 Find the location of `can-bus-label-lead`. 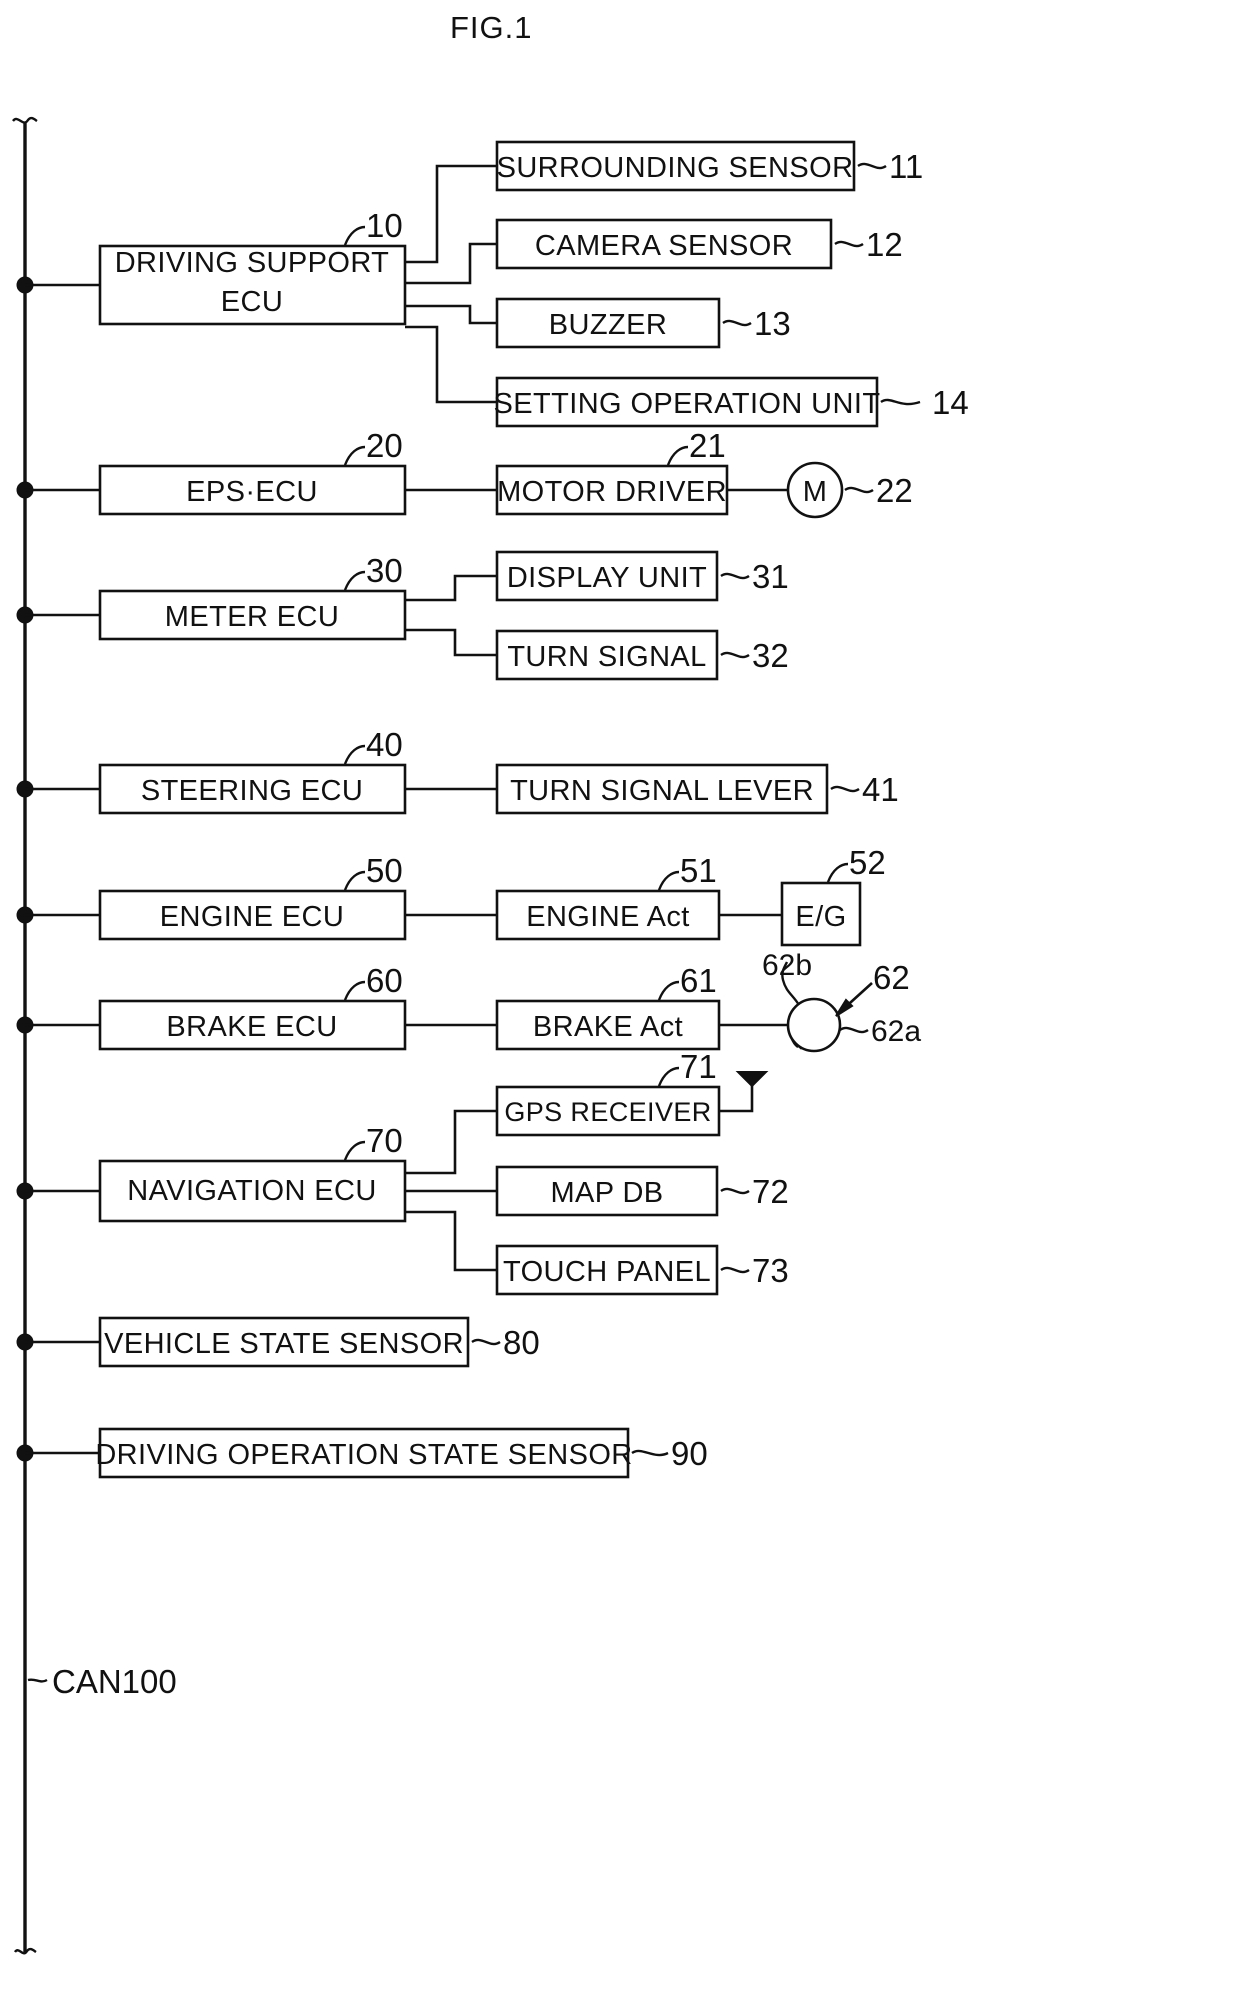

can-bus-label-lead is located at coordinates (37, 1680).